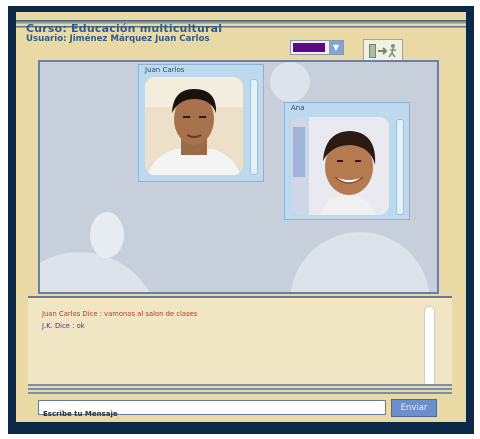 This screenshot has height=439, width=480. Describe the element at coordinates (309, 47) in the screenshot. I see `color-swatch` at that location.